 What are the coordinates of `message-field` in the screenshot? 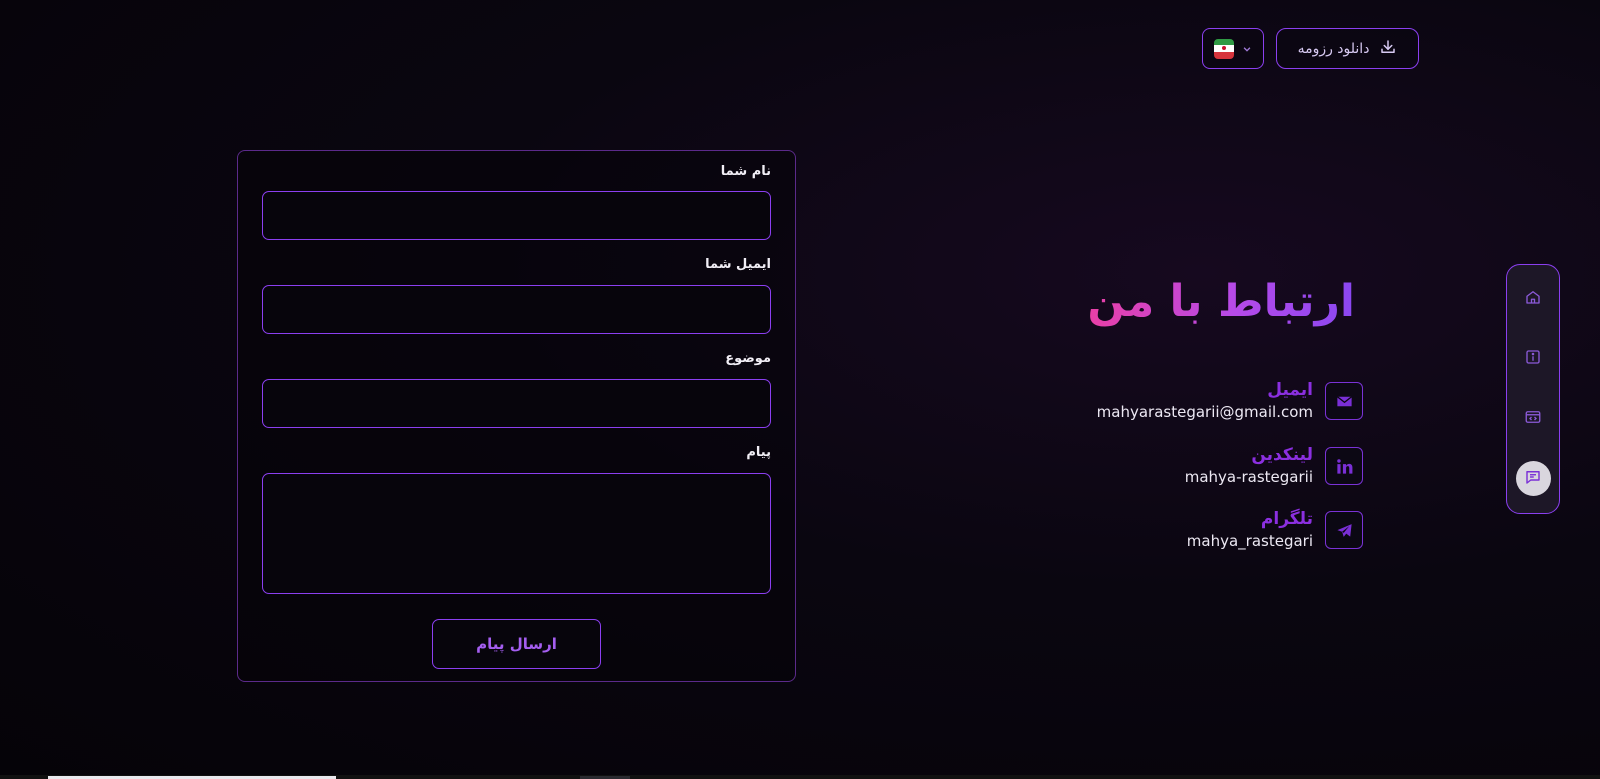 It's located at (516, 533).